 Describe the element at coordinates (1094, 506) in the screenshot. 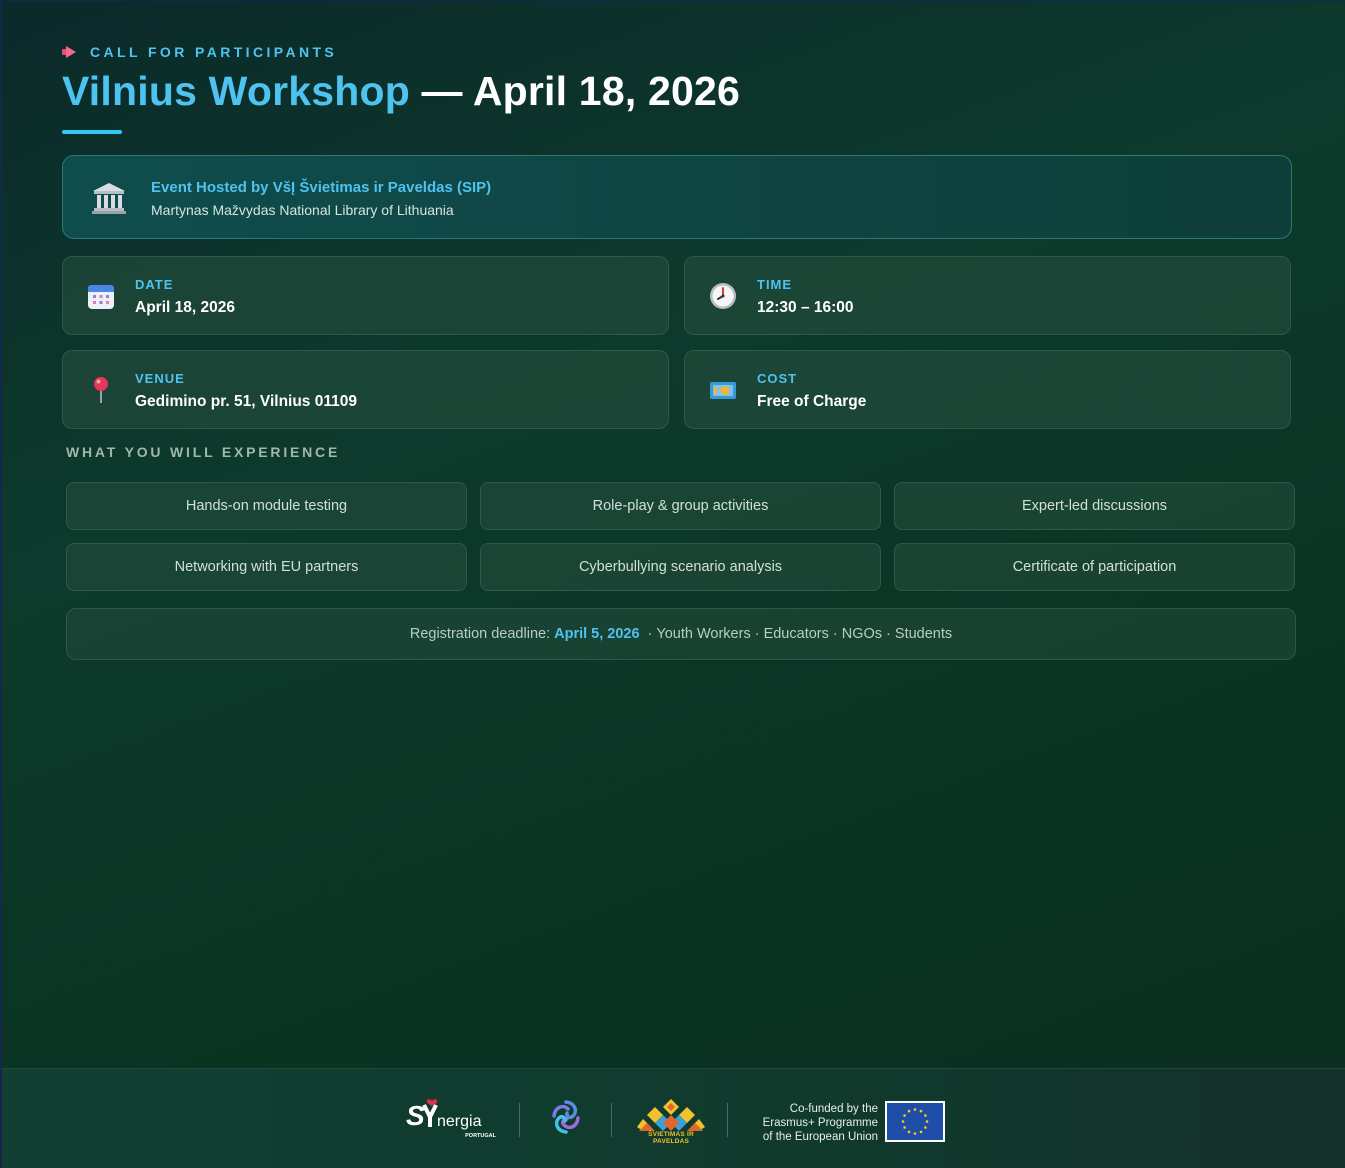

I see `experience-item: Expert-led discussions` at that location.